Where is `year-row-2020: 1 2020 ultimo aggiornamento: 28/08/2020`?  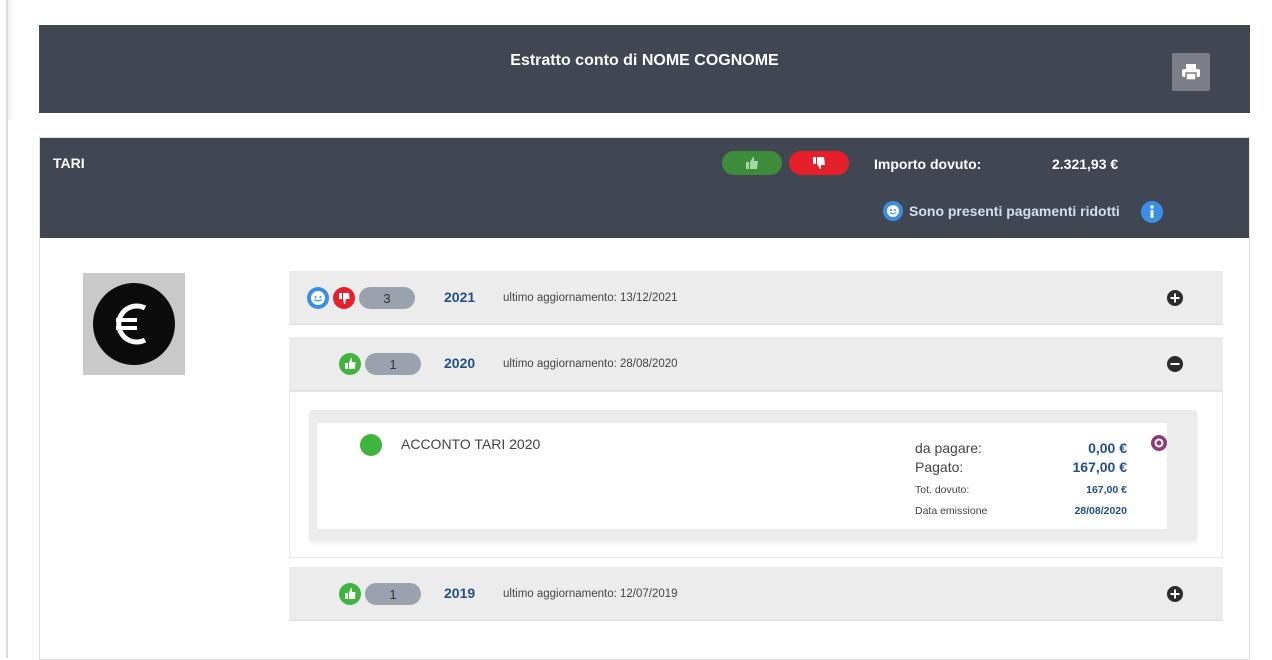
year-row-2020: 1 2020 ultimo aggiornamento: 28/08/2020 is located at coordinates (756, 364).